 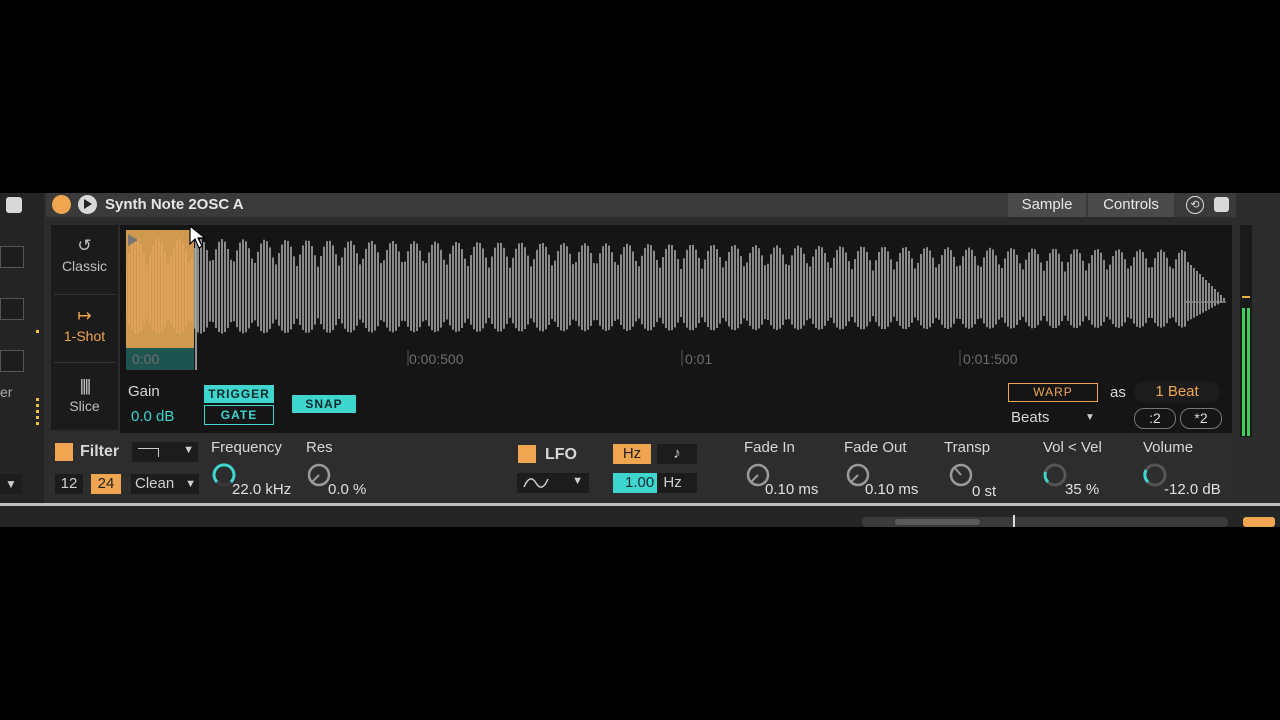 What do you see at coordinates (11, 484) in the screenshot?
I see `left-dropdown-arrow-icon: ▼` at bounding box center [11, 484].